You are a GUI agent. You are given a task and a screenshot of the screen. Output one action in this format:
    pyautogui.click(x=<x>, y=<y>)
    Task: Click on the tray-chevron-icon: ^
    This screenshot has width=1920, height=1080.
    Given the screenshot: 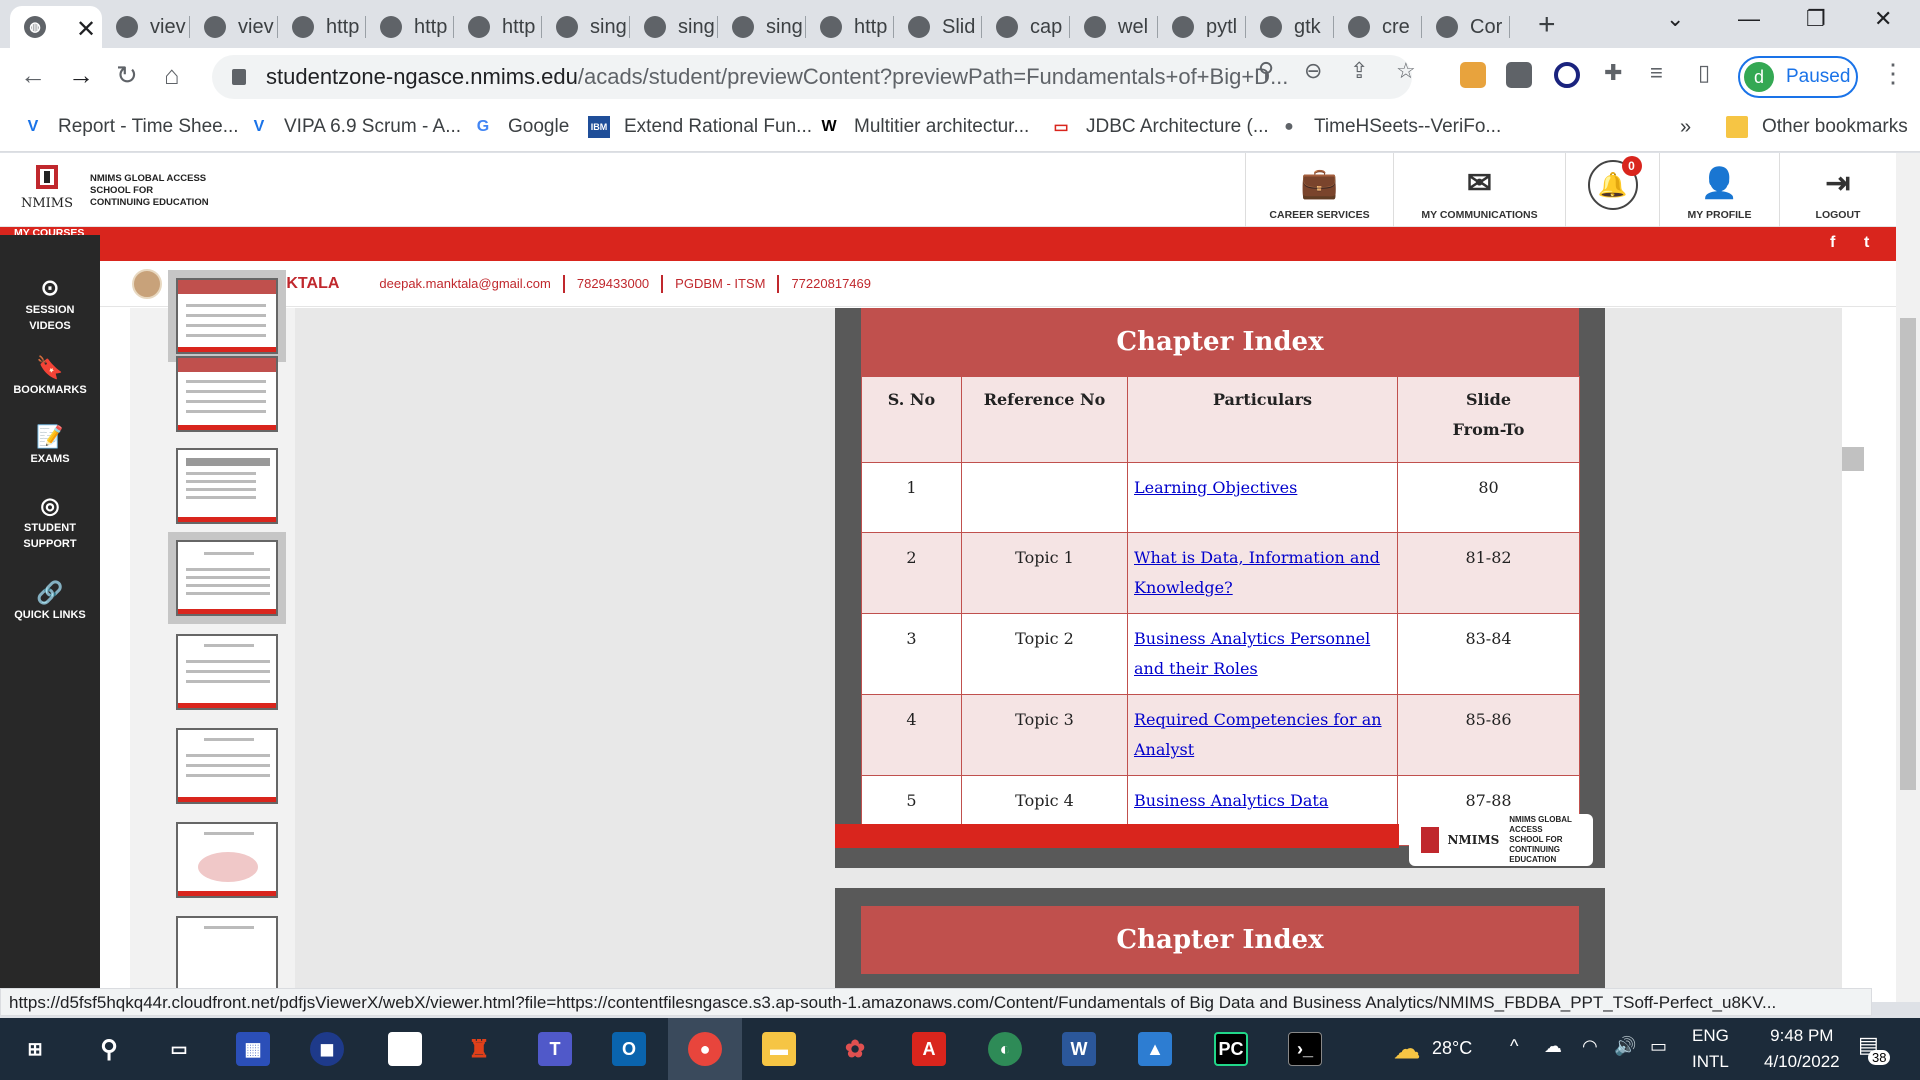 What is the action you would take?
    pyautogui.click(x=1514, y=1046)
    